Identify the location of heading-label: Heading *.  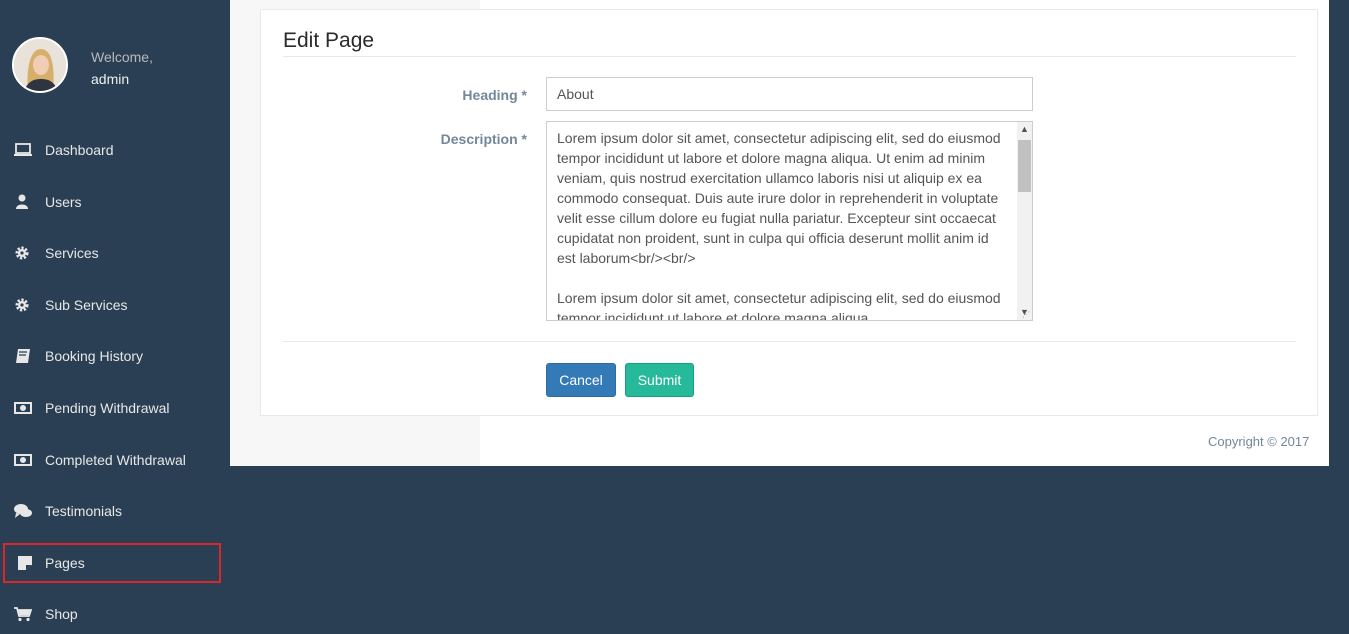
(494, 95).